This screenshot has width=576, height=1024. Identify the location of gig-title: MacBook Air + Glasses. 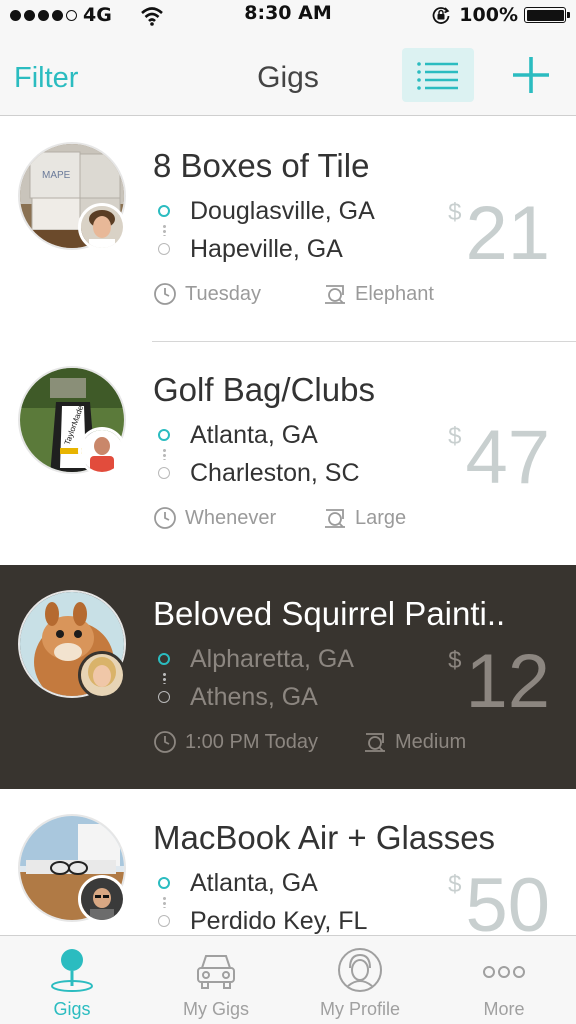
(324, 837).